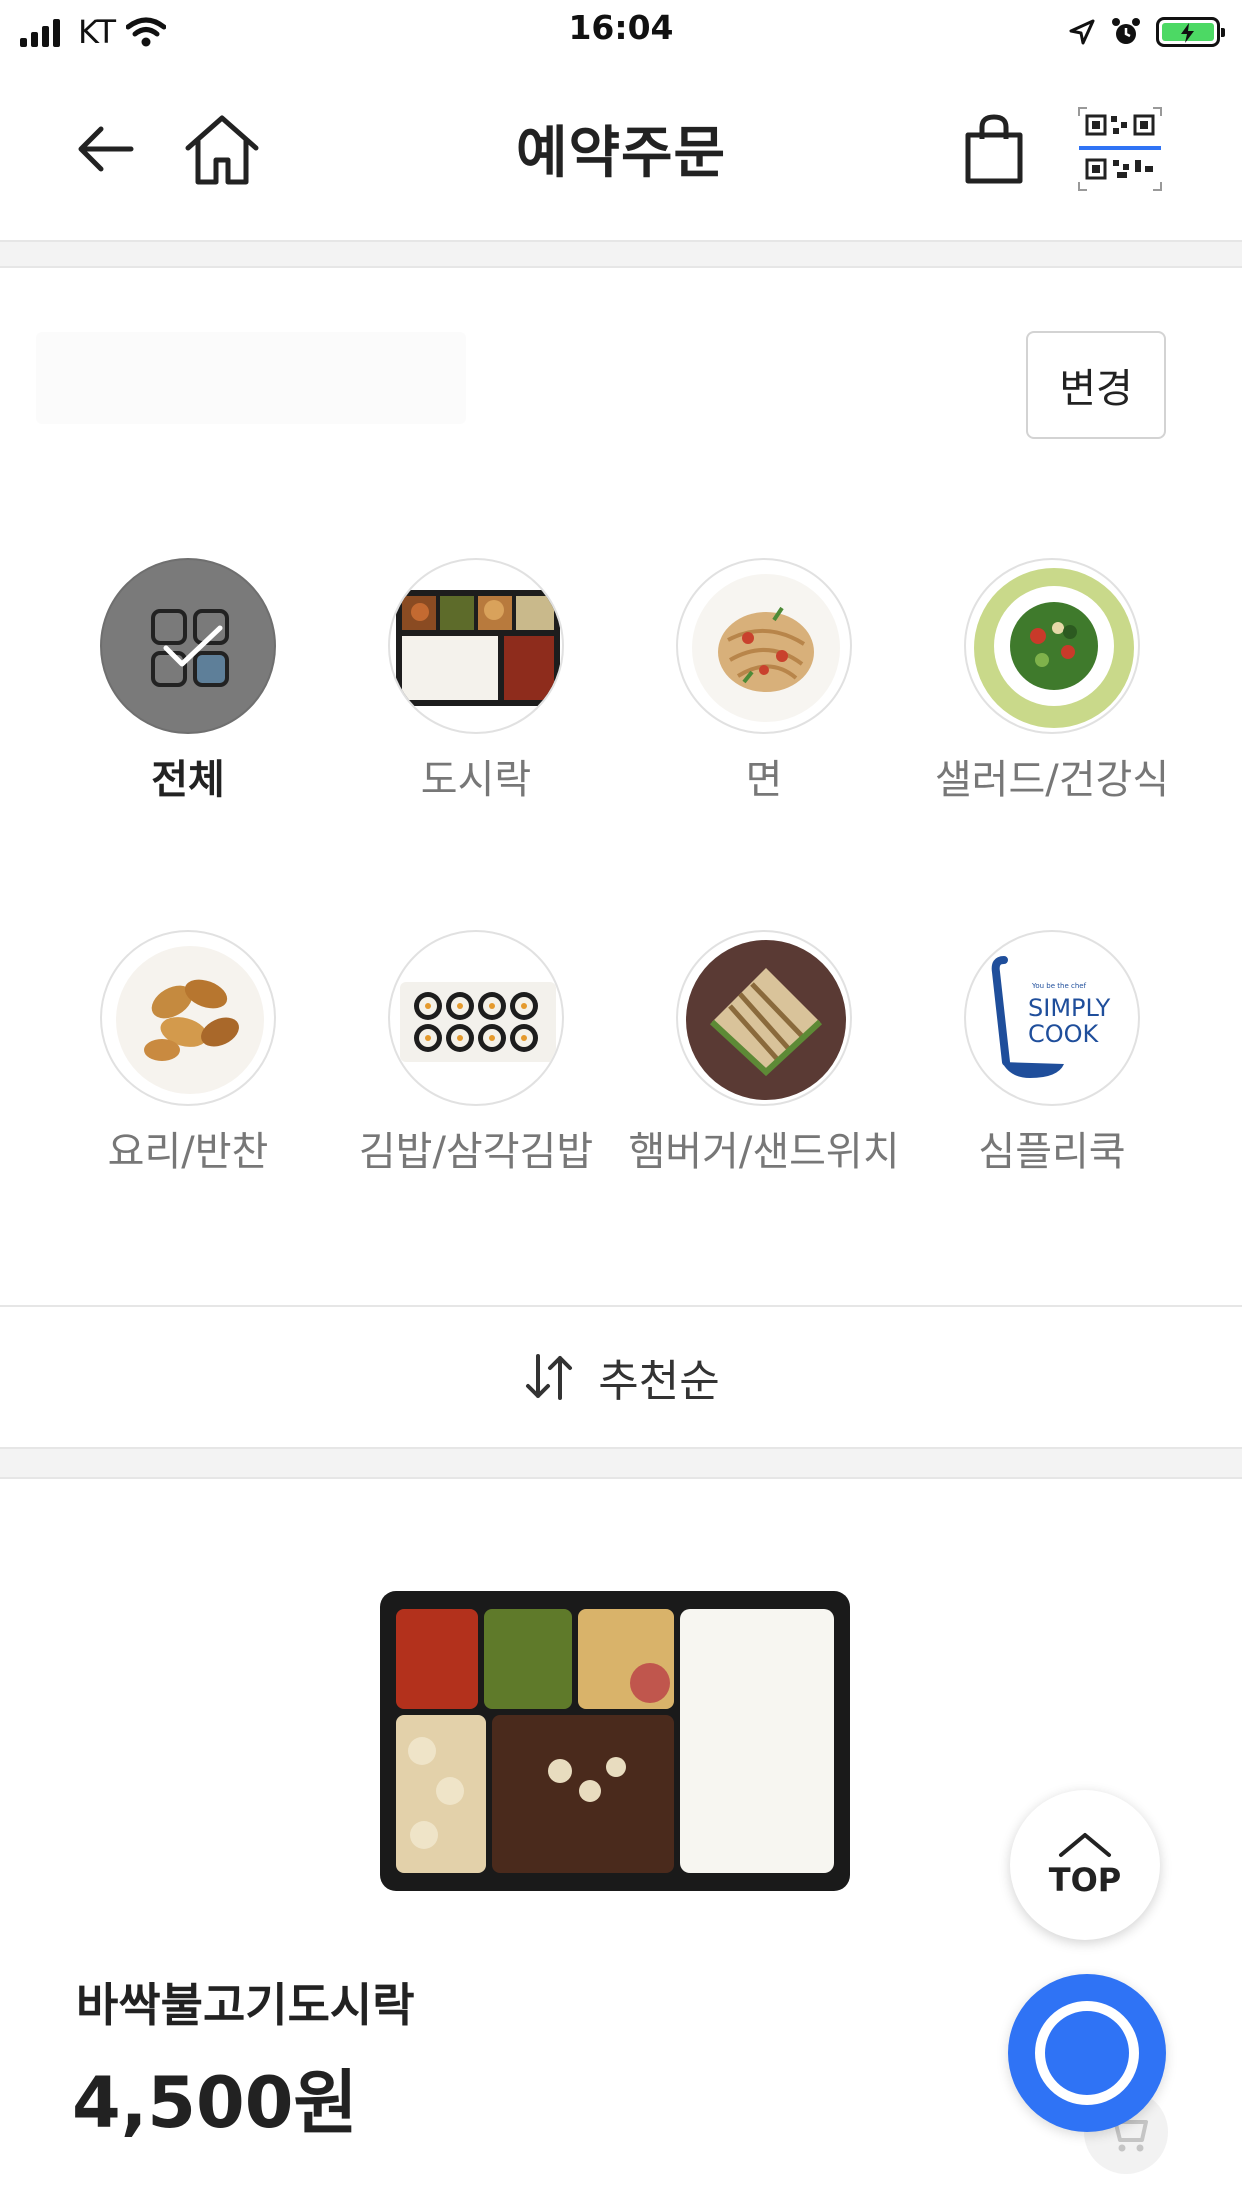  What do you see at coordinates (994, 150) in the screenshot?
I see `shopping-bag-icon` at bounding box center [994, 150].